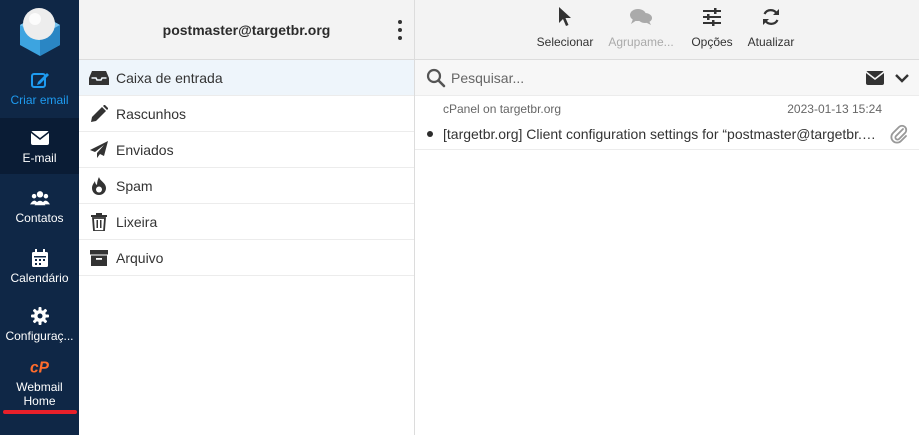 This screenshot has width=919, height=435. I want to click on roundcube-logo, so click(39, 30).